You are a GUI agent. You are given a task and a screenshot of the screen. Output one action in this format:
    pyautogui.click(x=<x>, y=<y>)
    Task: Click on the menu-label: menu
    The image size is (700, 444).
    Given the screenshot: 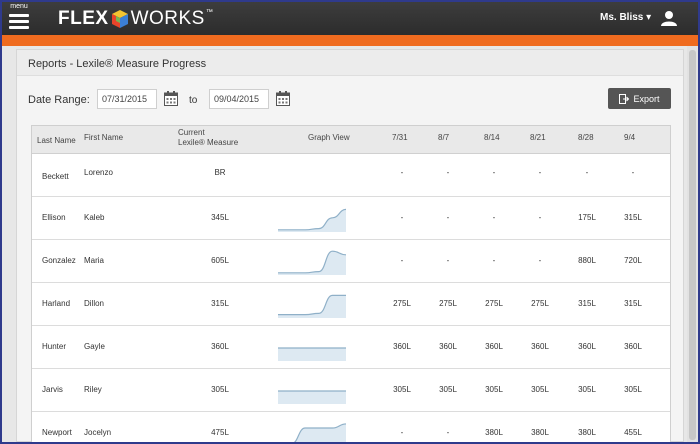 What is the action you would take?
    pyautogui.click(x=19, y=6)
    